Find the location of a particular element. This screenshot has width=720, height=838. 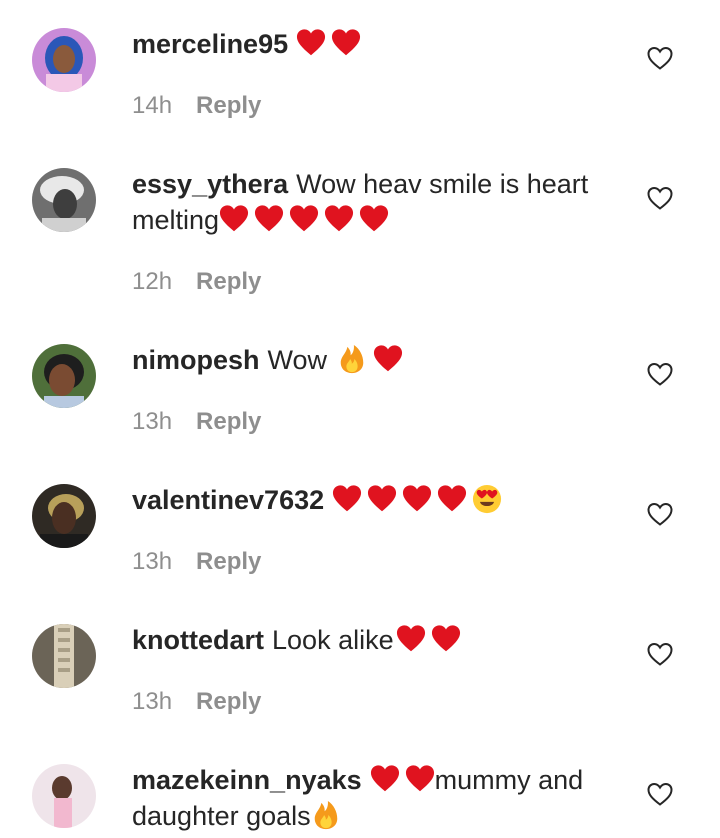

heart-eyes-emoji is located at coordinates (487, 499).